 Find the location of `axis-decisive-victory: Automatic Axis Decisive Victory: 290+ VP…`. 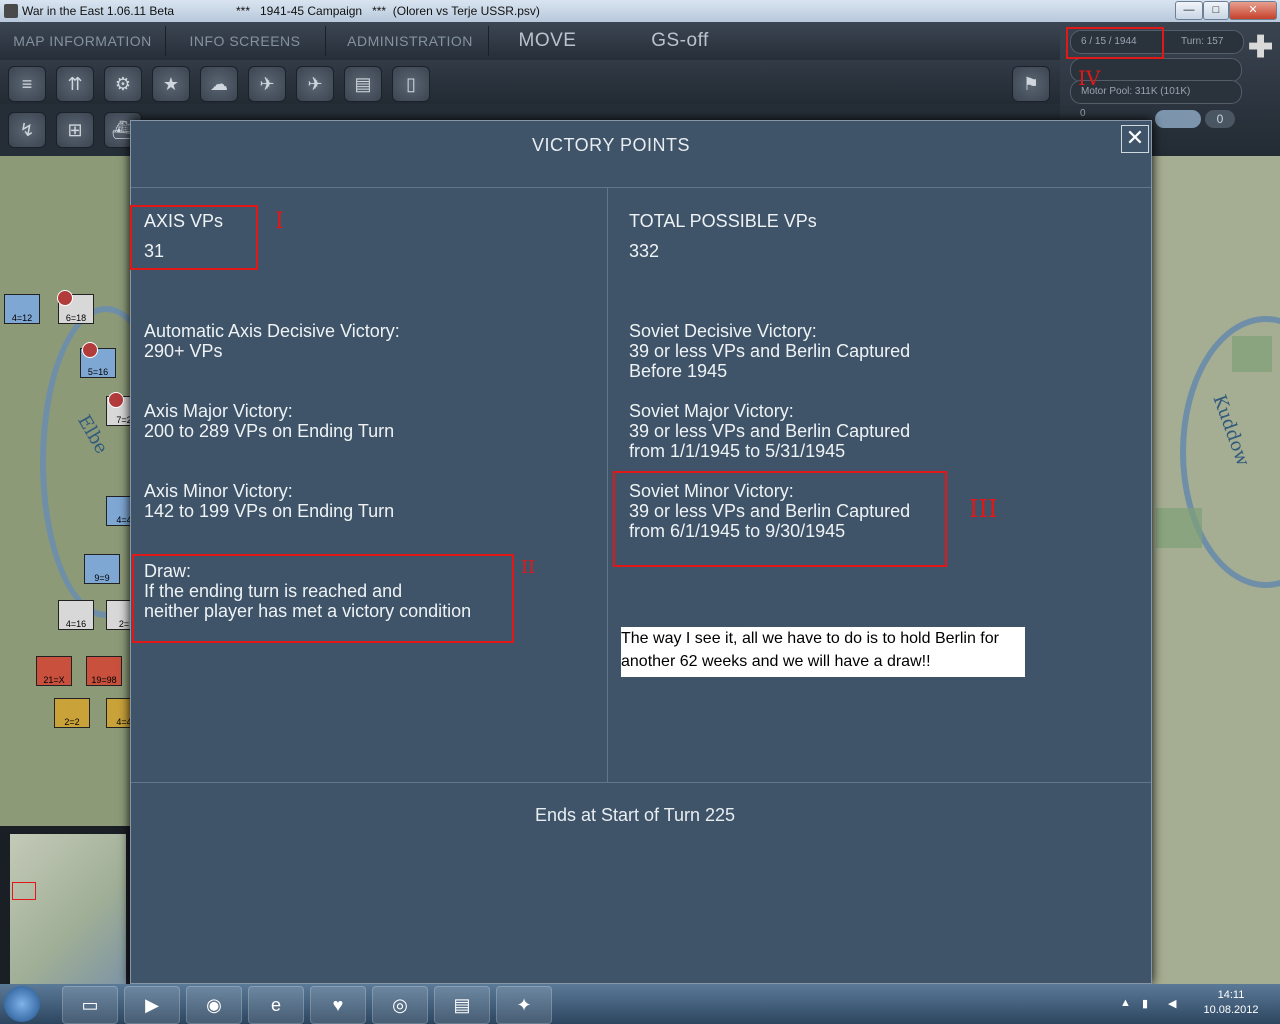

axis-decisive-victory: Automatic Axis Decisive Victory: 290+ VP… is located at coordinates (272, 341).